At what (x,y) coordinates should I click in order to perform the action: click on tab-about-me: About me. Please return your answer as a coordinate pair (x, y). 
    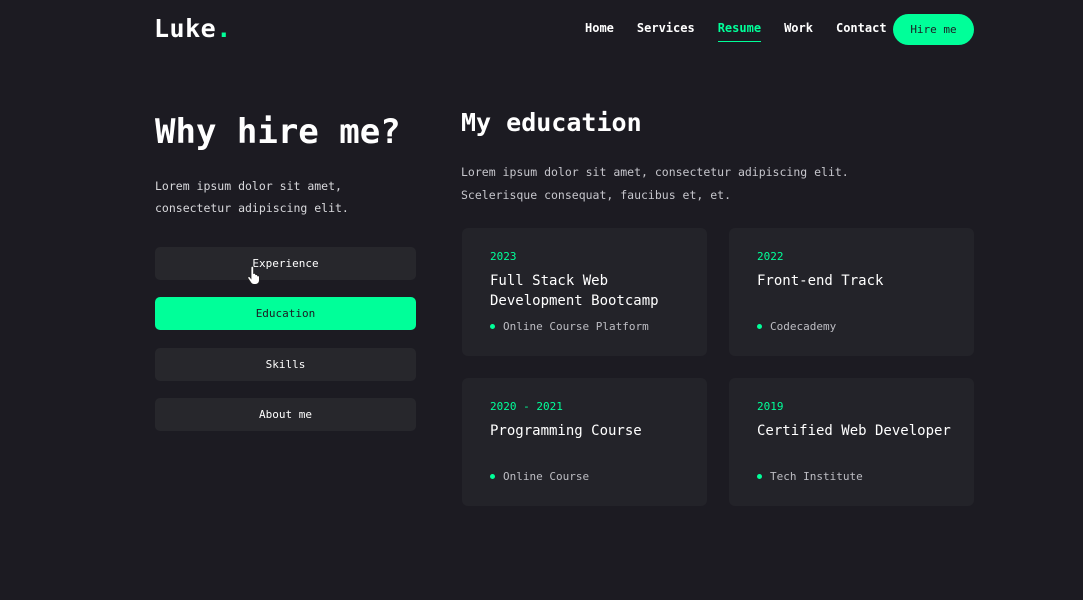
    Looking at the image, I should click on (285, 414).